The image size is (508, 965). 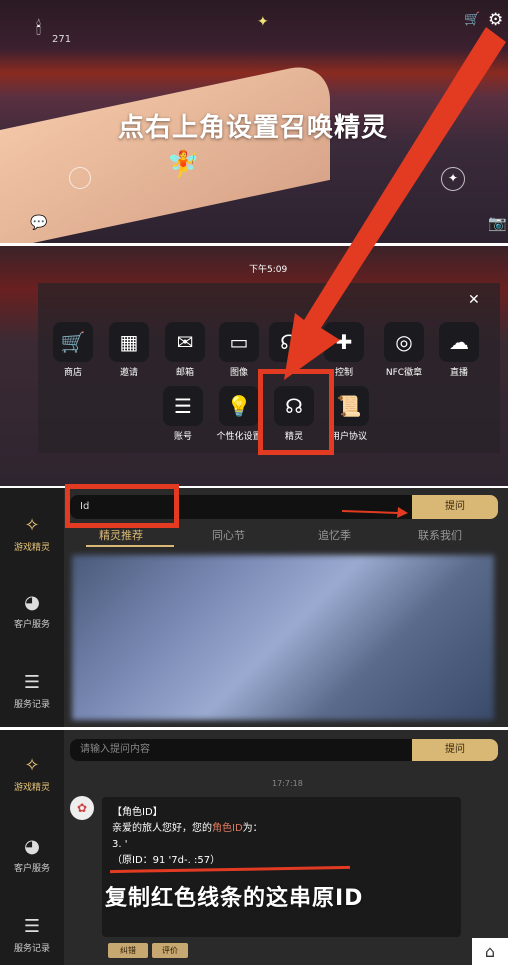 I want to click on gamepad-icon: ✚, so click(x=344, y=342).